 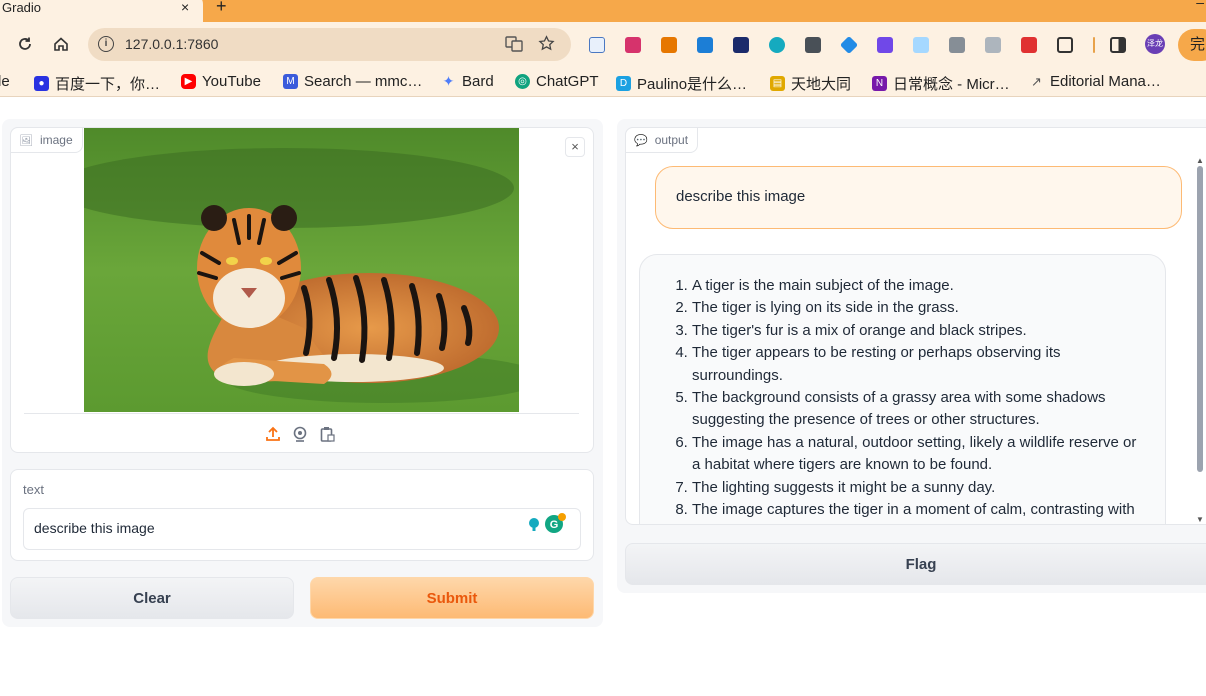 I want to click on image-label-badge: 🖼 image, so click(x=46, y=140).